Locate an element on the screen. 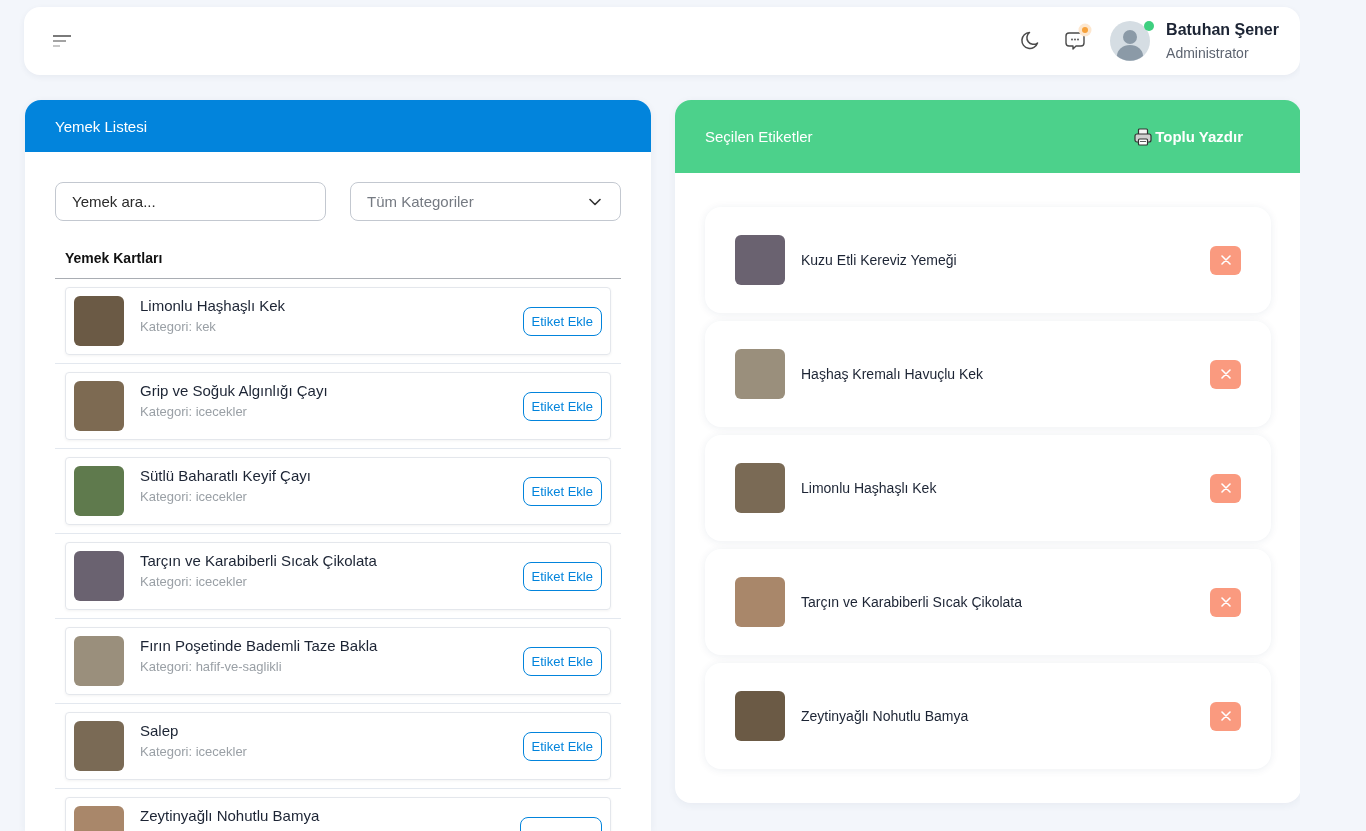 This screenshot has height=831, width=1366. food-name: Fırın Poşetinde Bademli Taze Bakla is located at coordinates (259, 645).